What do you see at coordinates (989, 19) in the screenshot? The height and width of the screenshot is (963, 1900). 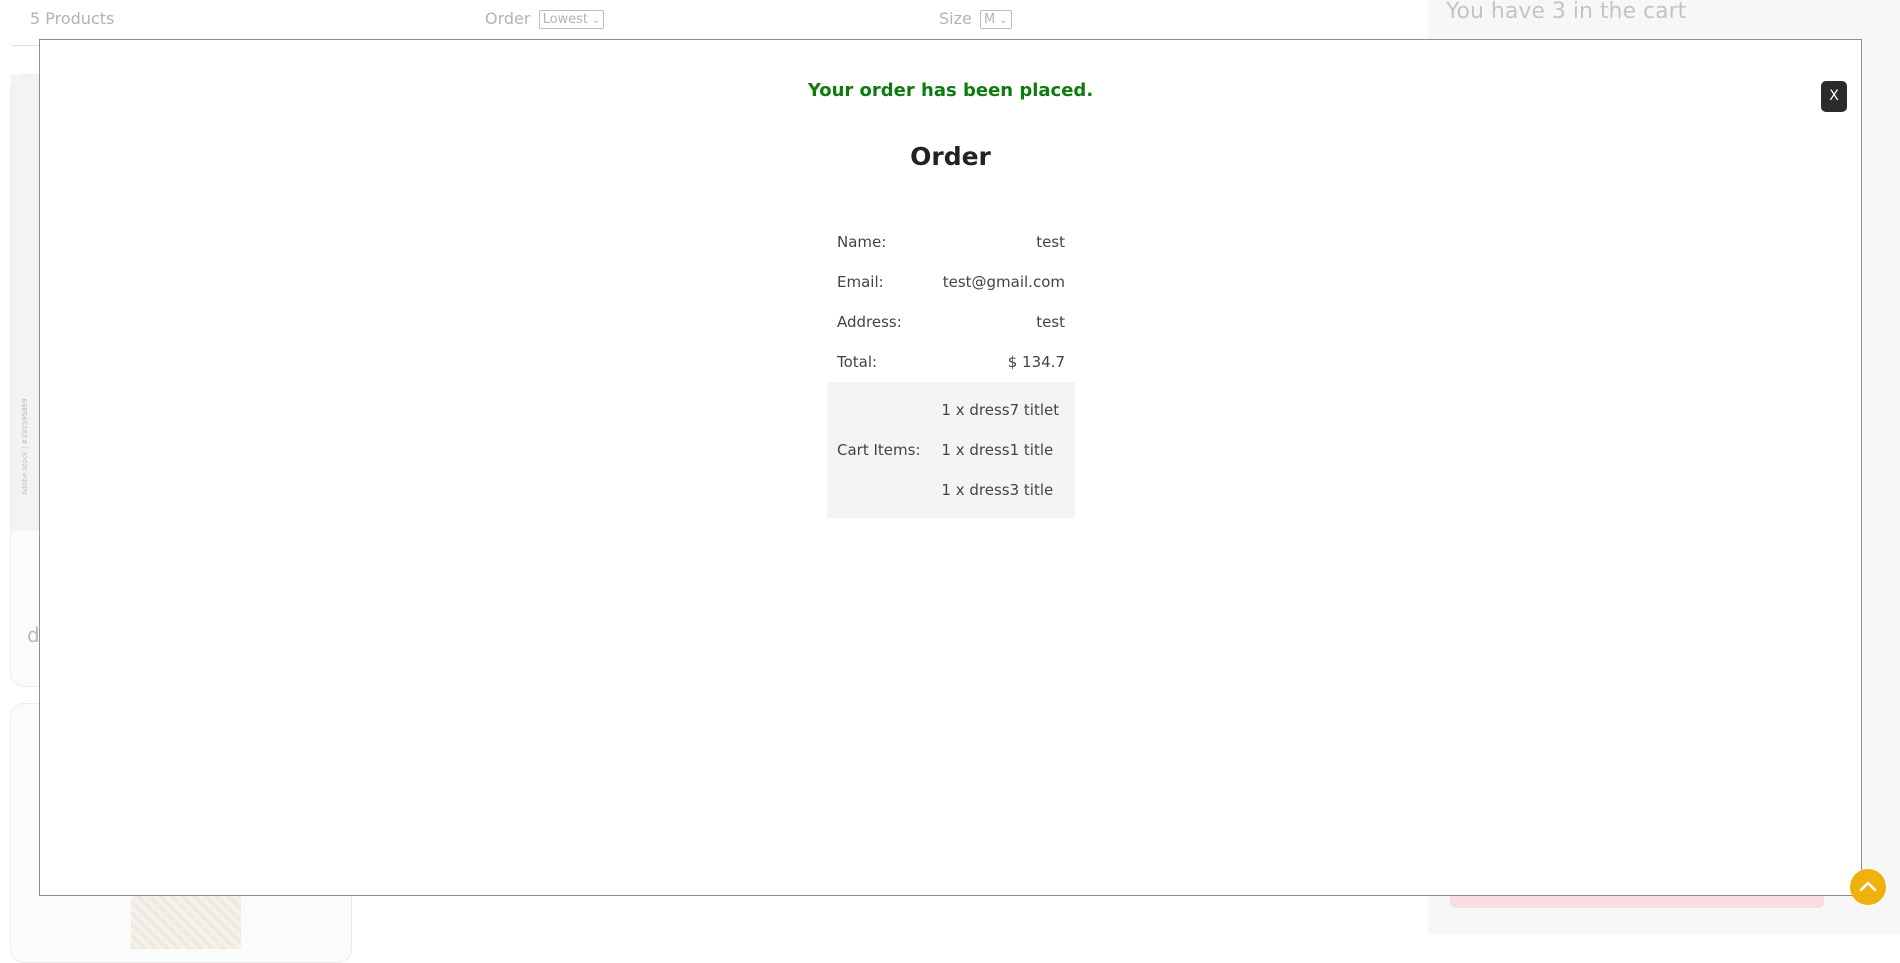 I see `size-select-value: M` at bounding box center [989, 19].